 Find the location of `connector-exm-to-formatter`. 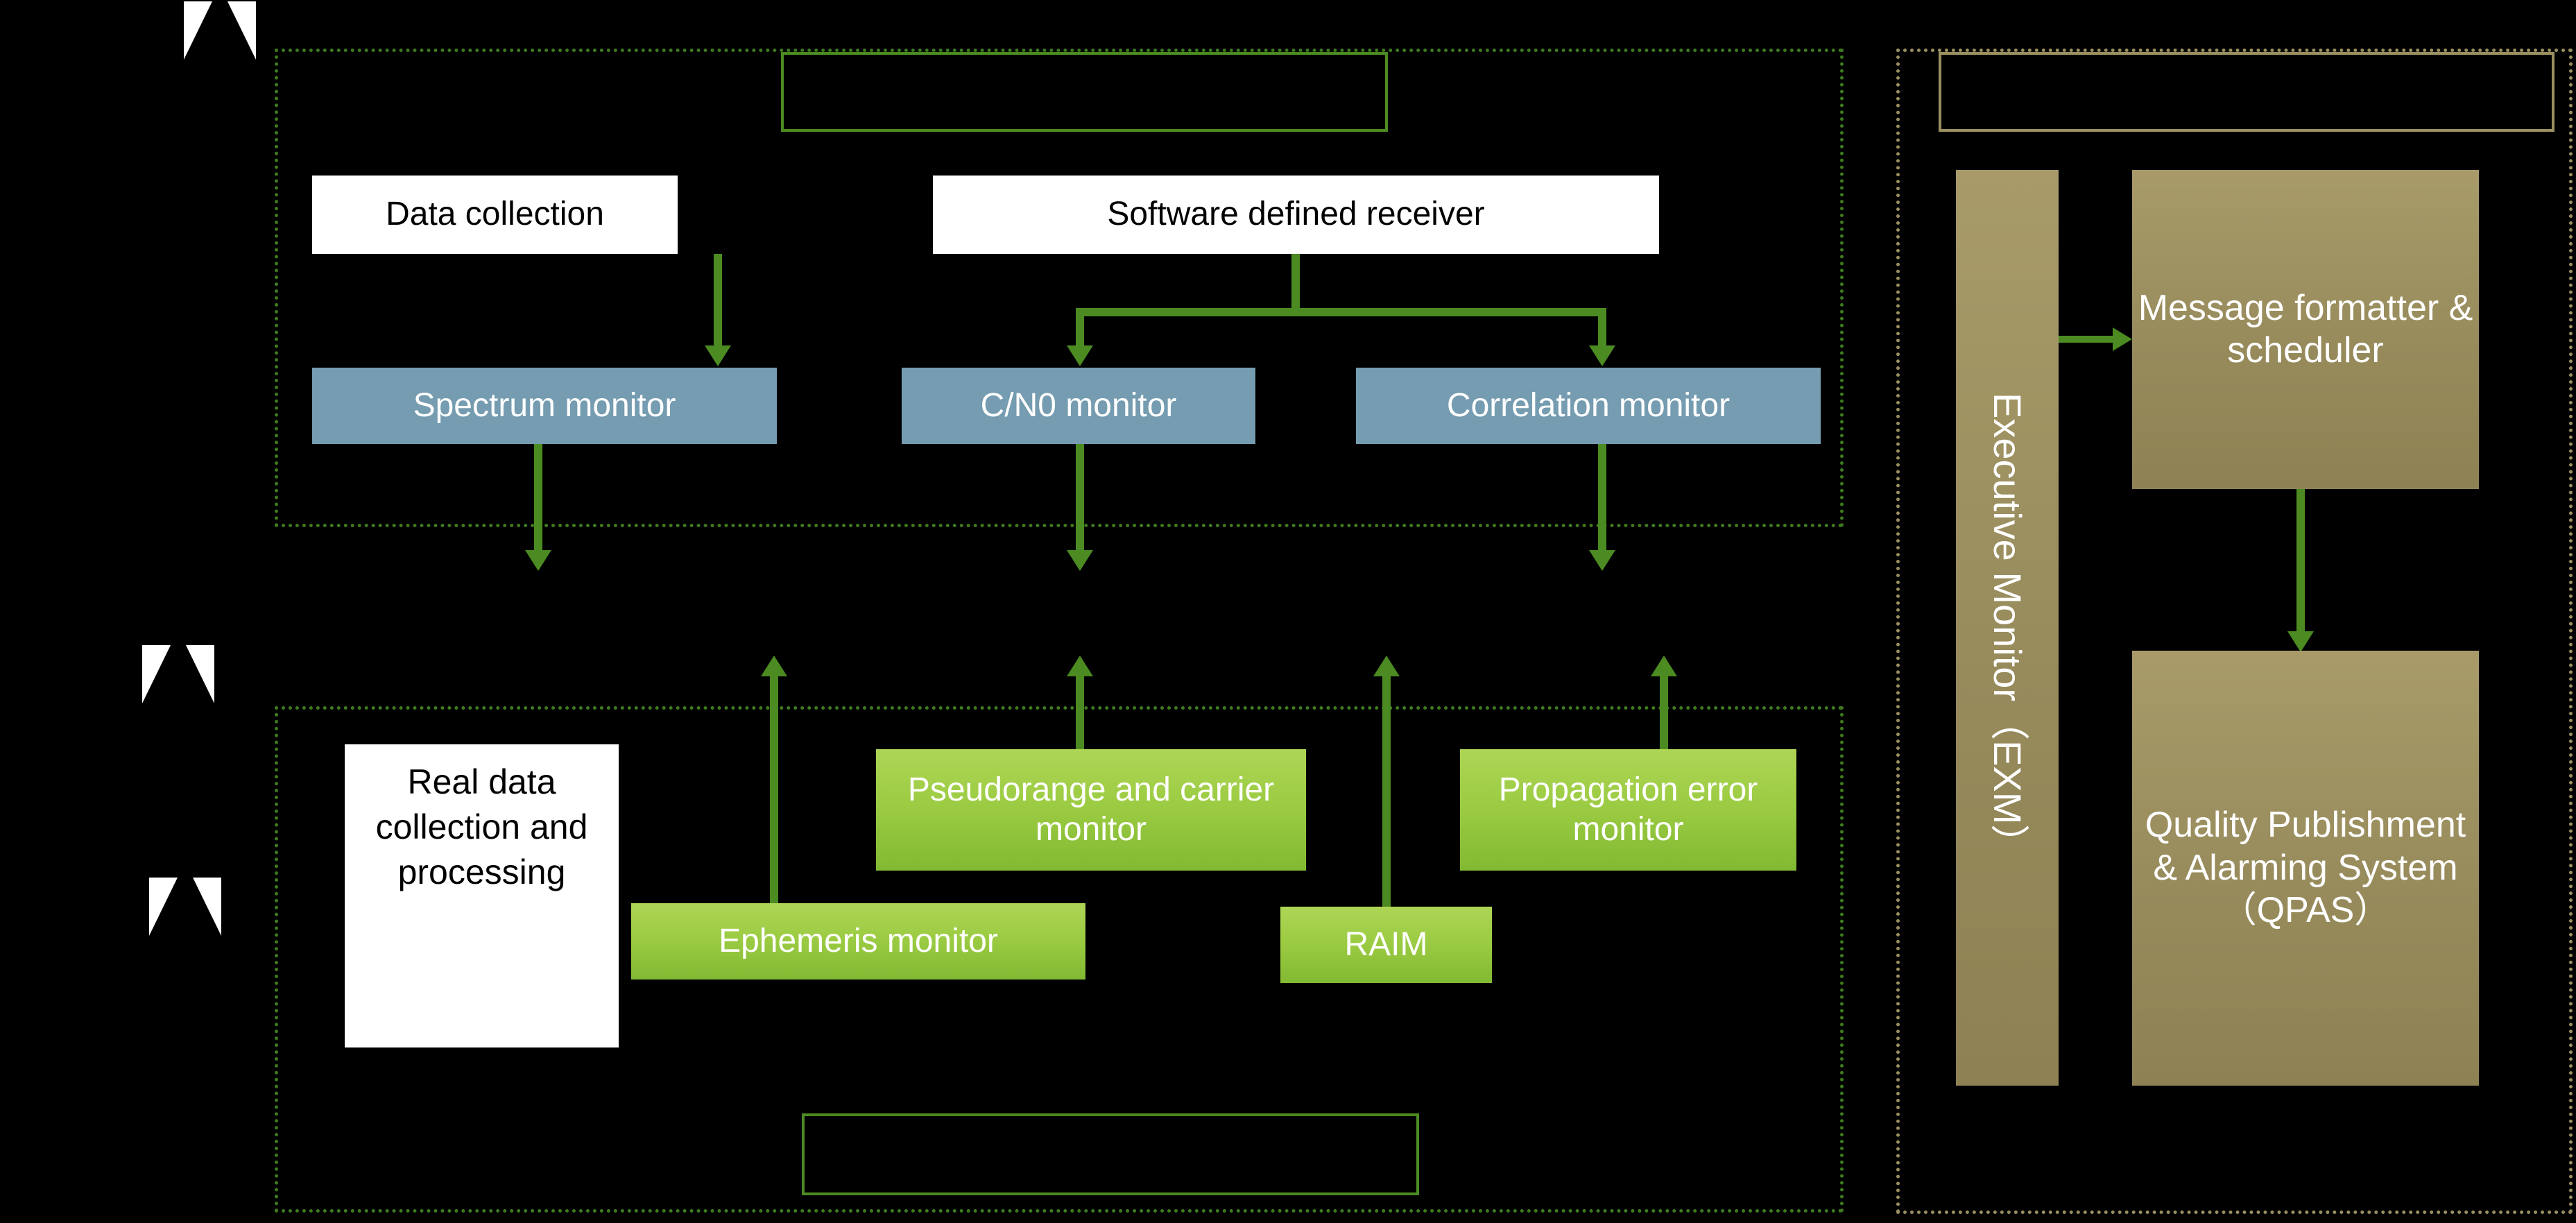

connector-exm-to-formatter is located at coordinates (2087, 339).